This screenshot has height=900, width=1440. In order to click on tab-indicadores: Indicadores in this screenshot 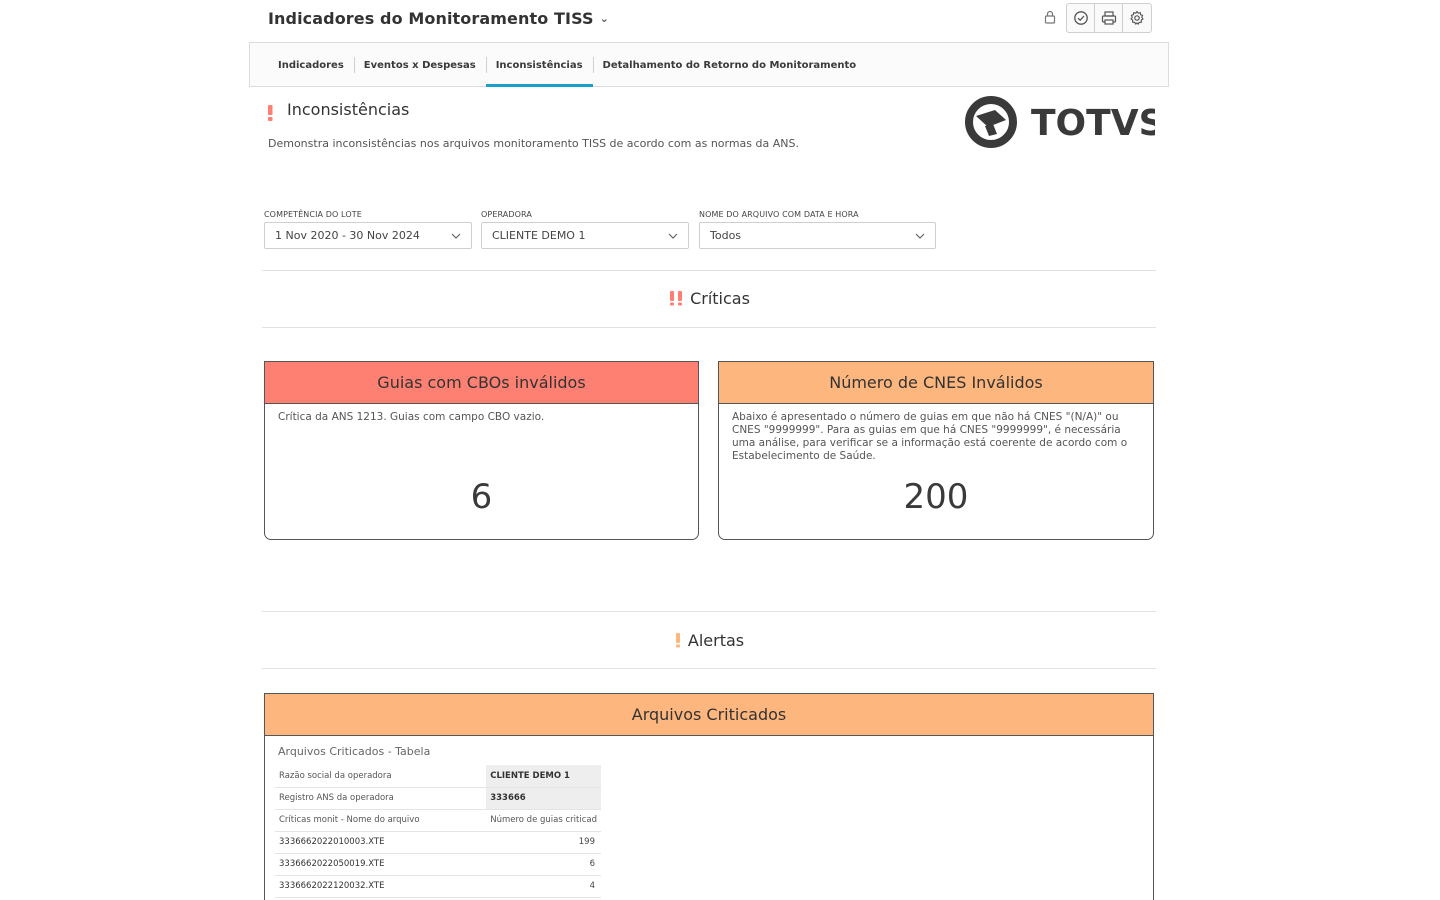, I will do `click(311, 65)`.